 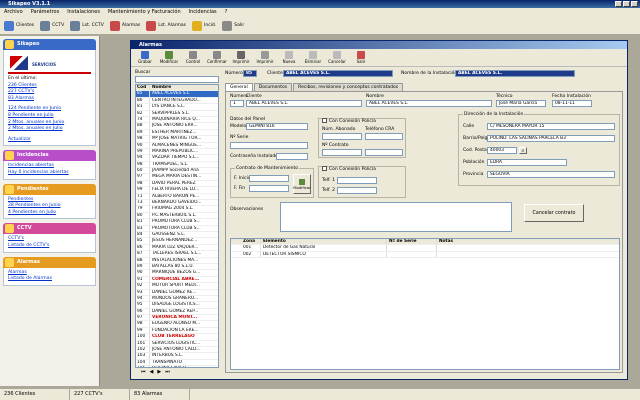 What do you see at coordinates (289, 57) in the screenshot?
I see `nueva-button: Nueva` at bounding box center [289, 57].